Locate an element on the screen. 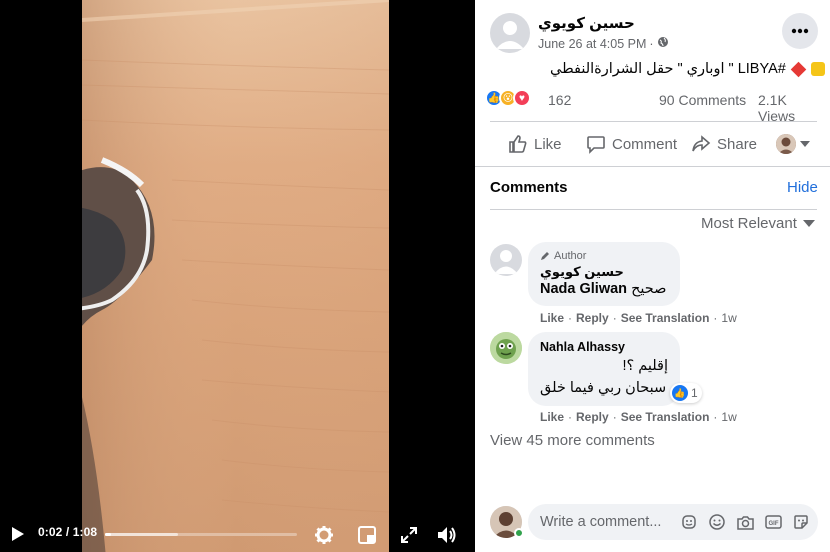  more-options-button is located at coordinates (800, 31).